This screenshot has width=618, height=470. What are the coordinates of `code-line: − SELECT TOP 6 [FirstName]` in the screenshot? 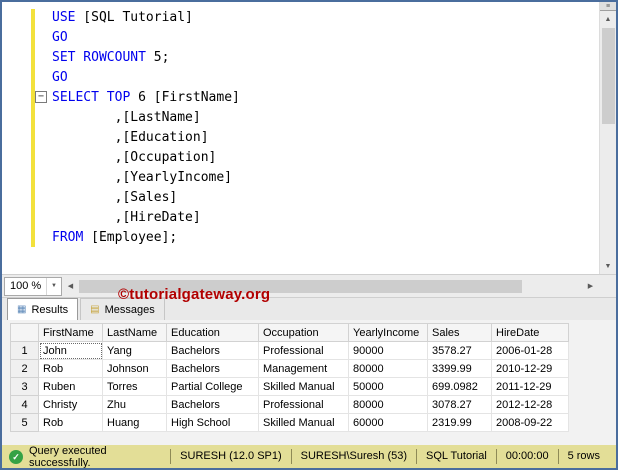 It's located at (300, 98).